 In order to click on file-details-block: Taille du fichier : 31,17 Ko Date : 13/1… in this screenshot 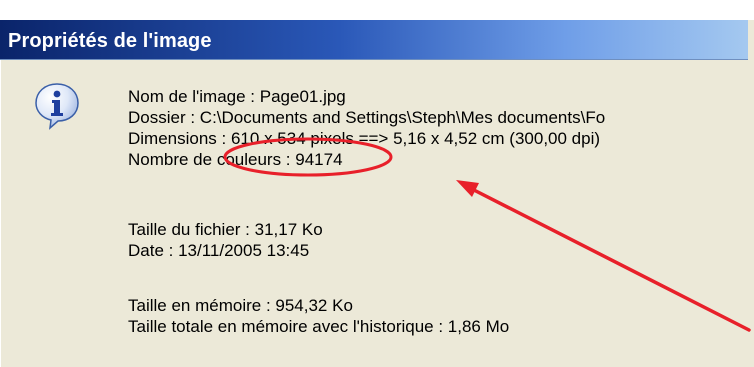, I will do `click(225, 240)`.